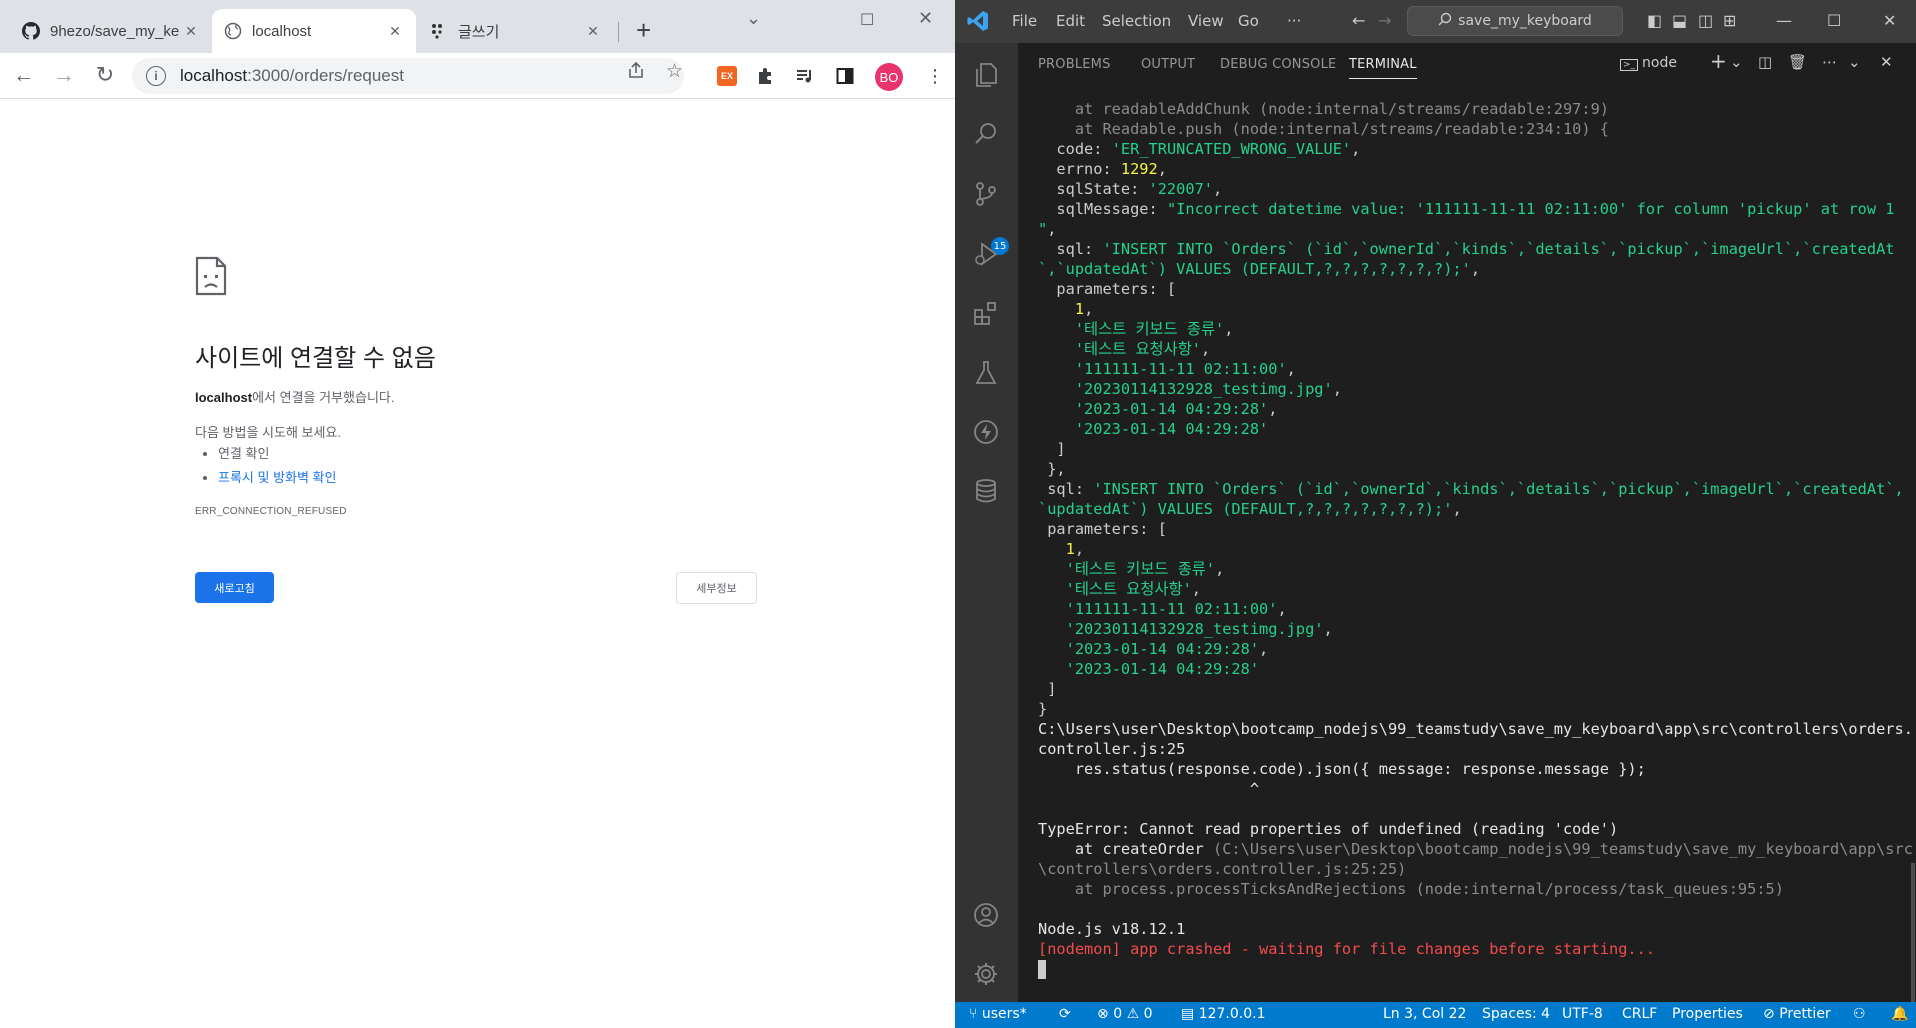 The image size is (1916, 1028). I want to click on ex-extension-icon: EX, so click(727, 76).